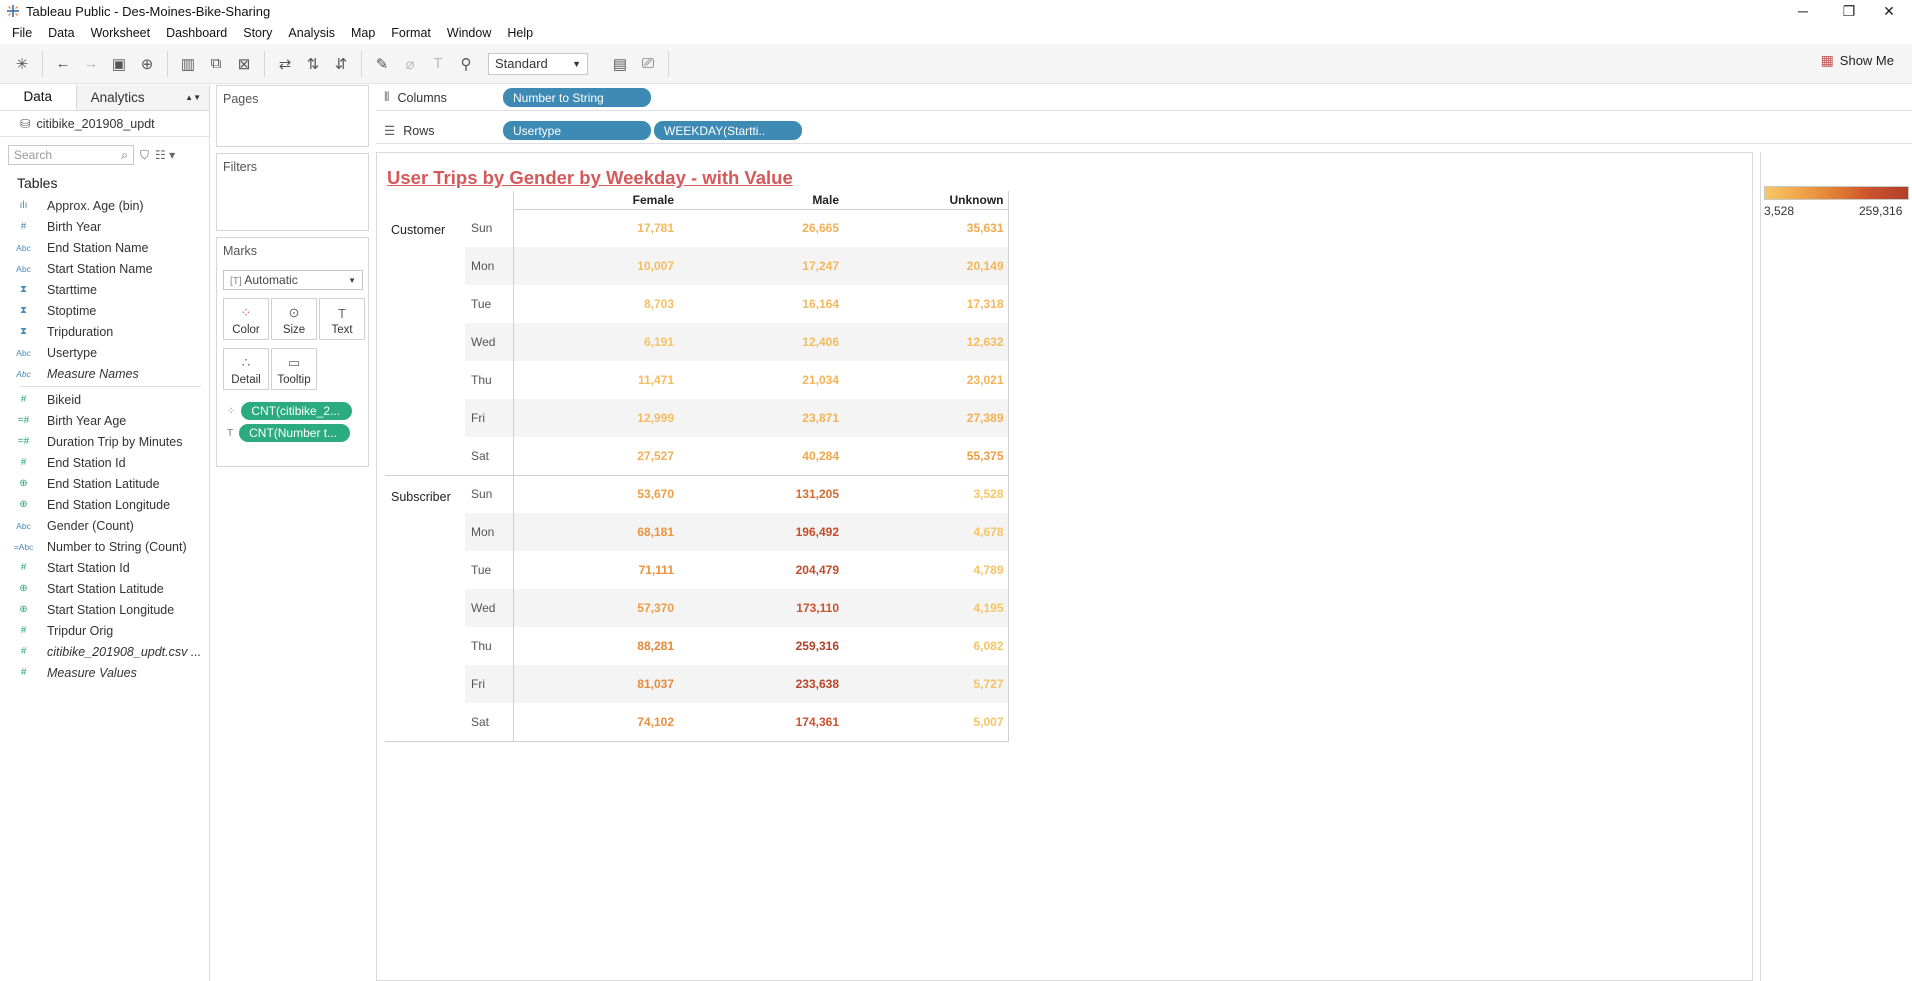  I want to click on tab-analytics: Analytics ▲▼, so click(142, 97).